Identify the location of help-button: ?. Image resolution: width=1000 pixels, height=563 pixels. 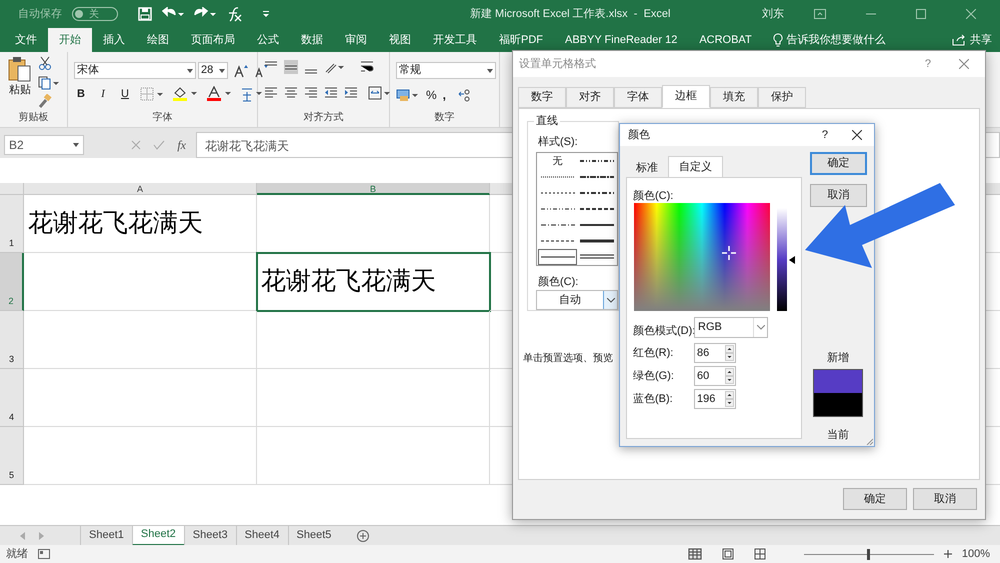
(825, 135).